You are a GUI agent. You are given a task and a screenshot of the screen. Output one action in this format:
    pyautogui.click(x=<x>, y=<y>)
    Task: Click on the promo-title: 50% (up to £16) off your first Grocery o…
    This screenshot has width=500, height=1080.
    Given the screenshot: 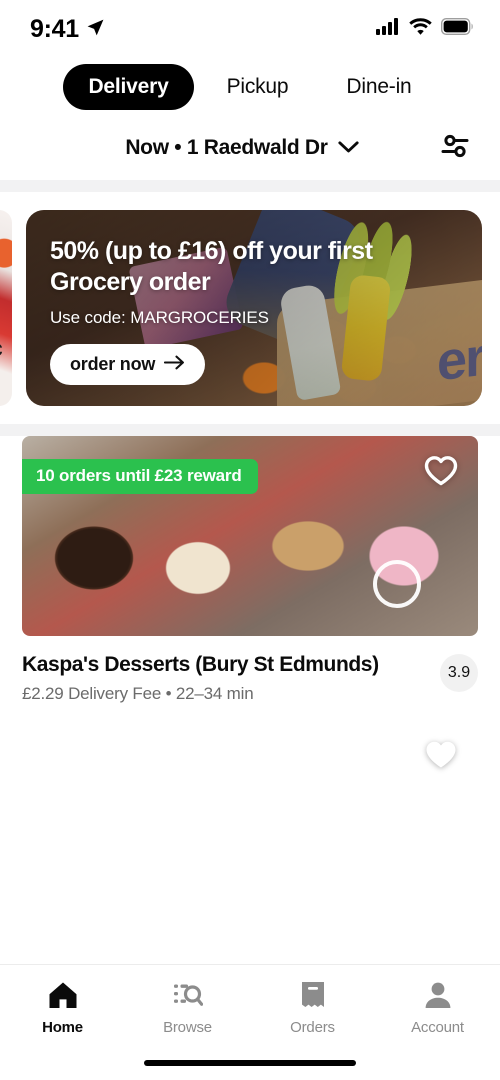 What is the action you would take?
    pyautogui.click(x=211, y=266)
    